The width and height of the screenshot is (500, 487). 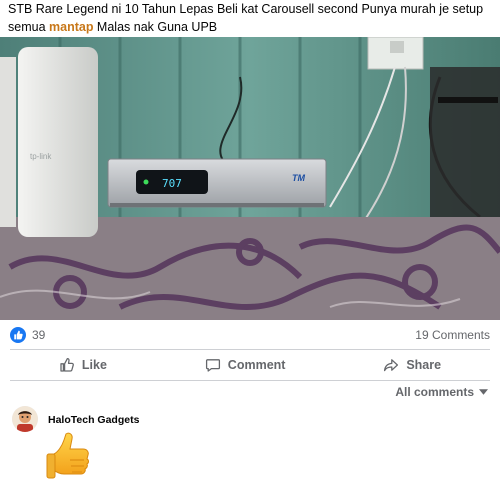 I want to click on all-comments-label: All comments, so click(x=434, y=392).